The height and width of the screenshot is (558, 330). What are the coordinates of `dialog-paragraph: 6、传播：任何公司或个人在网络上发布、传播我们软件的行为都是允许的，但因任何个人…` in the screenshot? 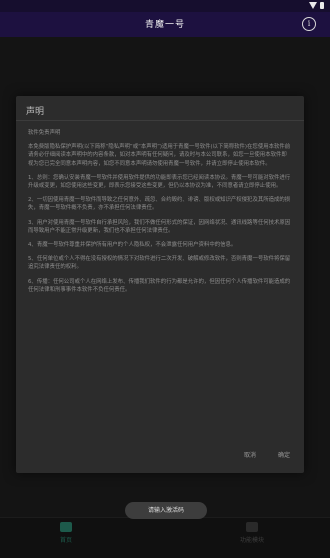 It's located at (159, 285).